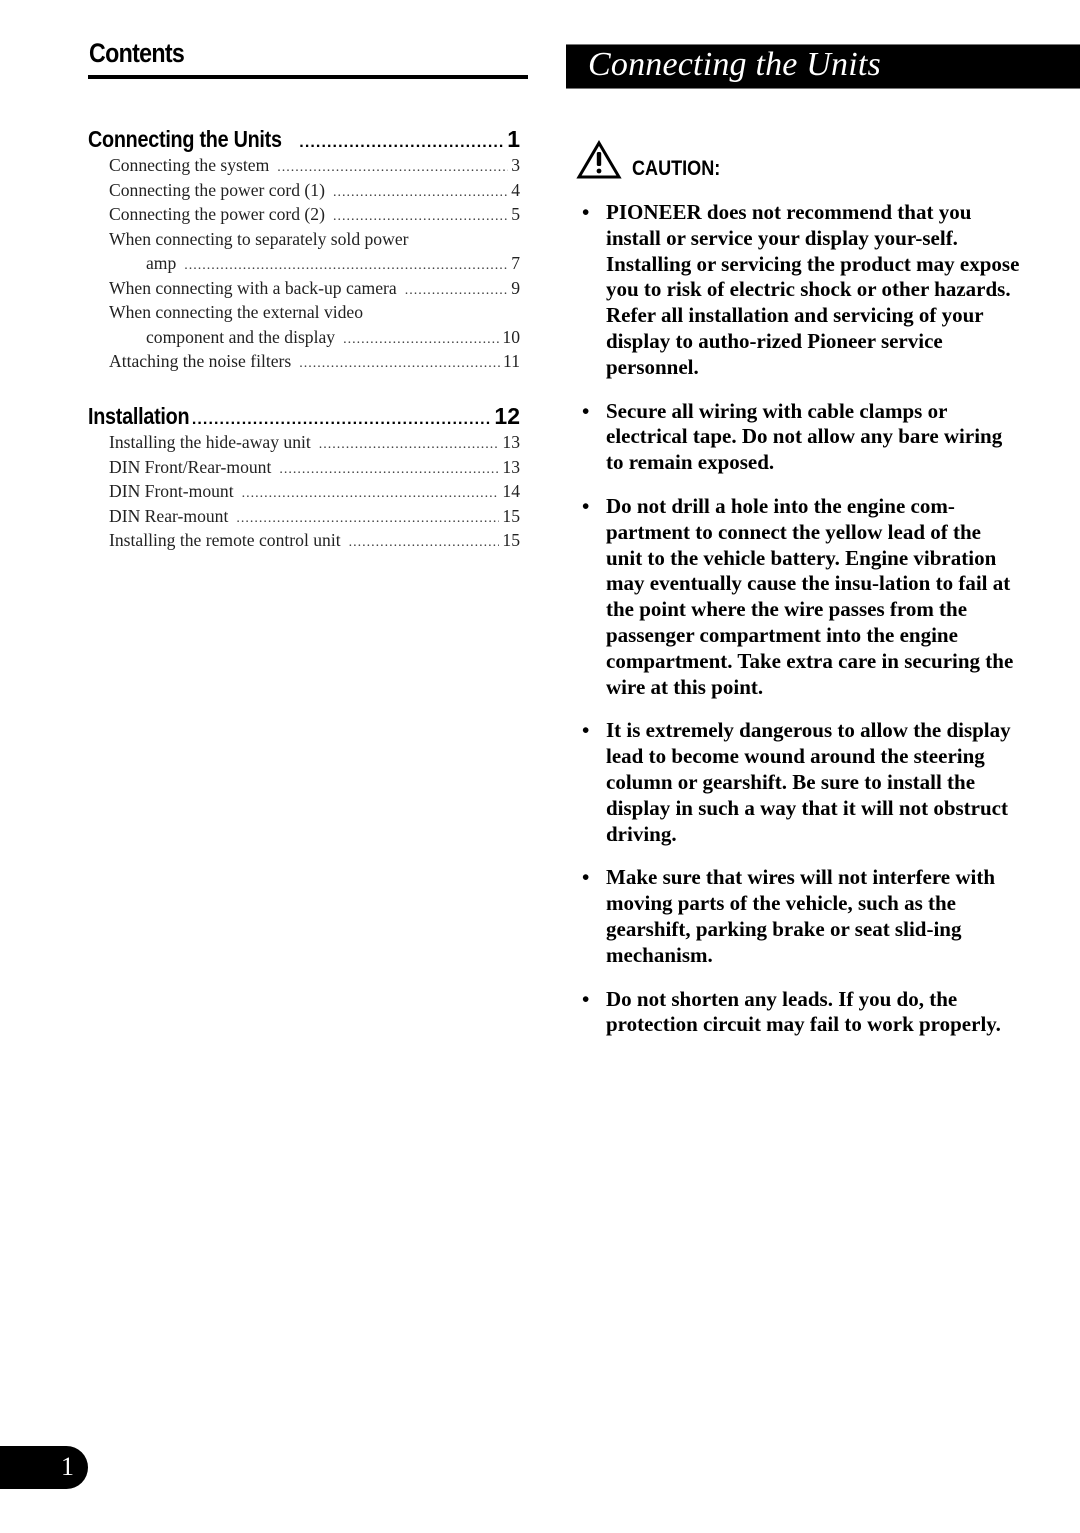 The image size is (1080, 1533). Describe the element at coordinates (511, 491) in the screenshot. I see `toc-item-page: 14` at that location.